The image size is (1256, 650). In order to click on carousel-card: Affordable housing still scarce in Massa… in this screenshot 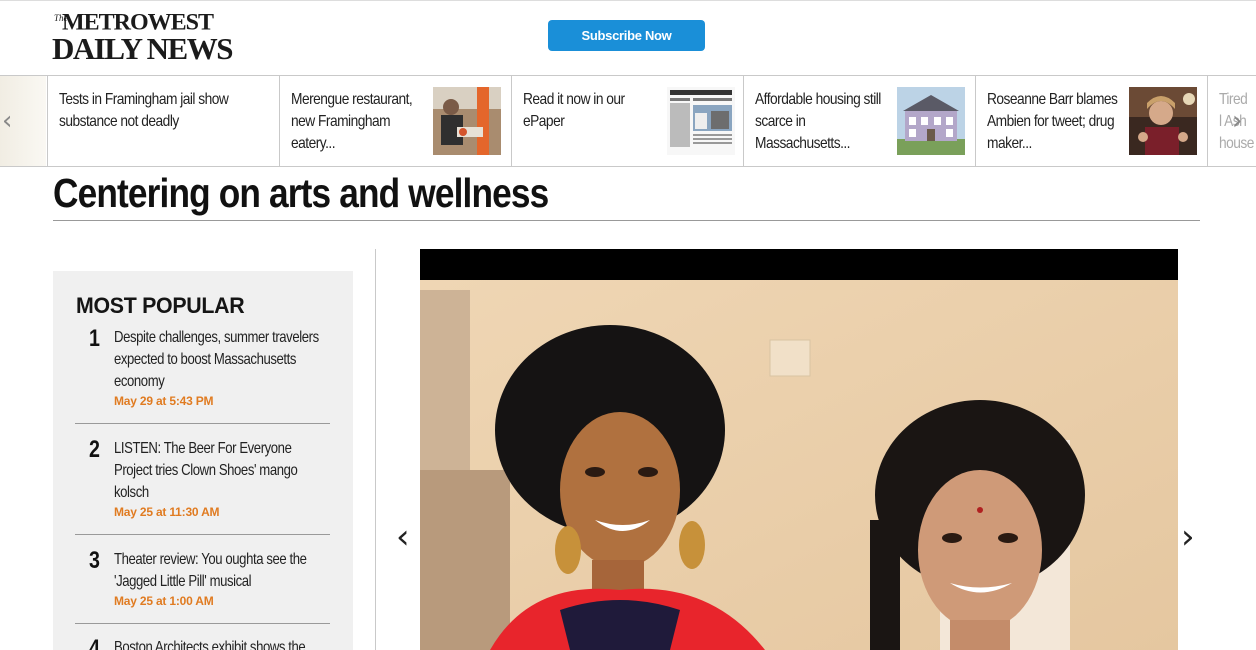, I will do `click(859, 121)`.